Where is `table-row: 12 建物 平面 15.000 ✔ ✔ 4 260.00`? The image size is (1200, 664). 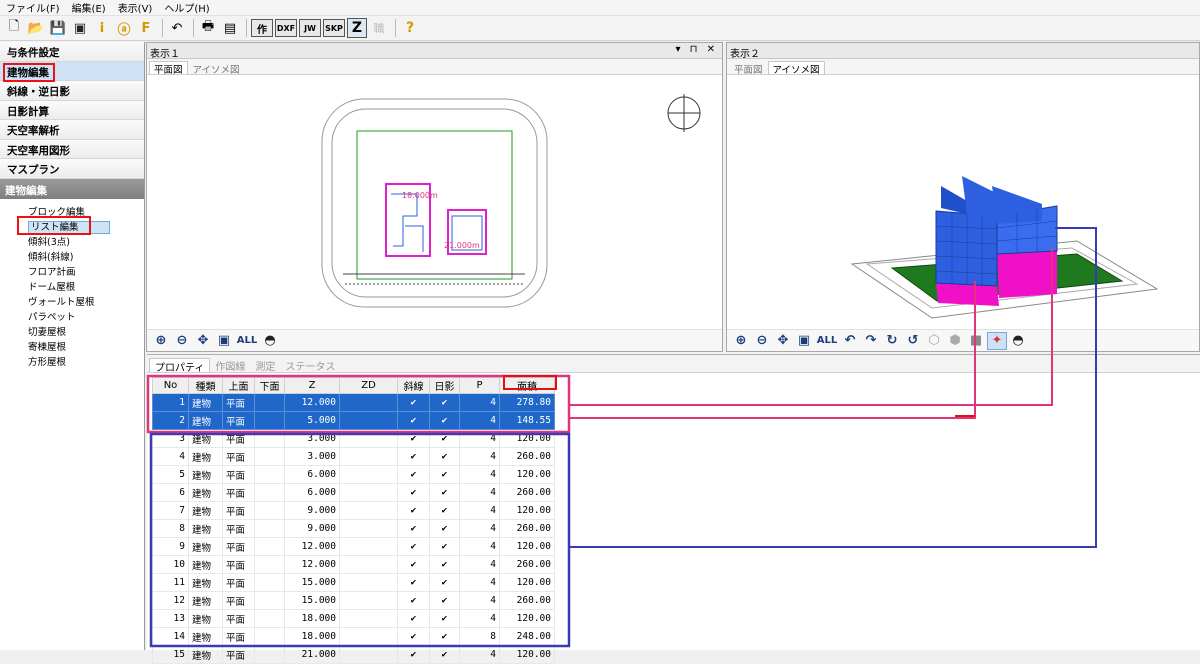 table-row: 12 建物 平面 15.000 ✔ ✔ 4 260.00 is located at coordinates (353, 600).